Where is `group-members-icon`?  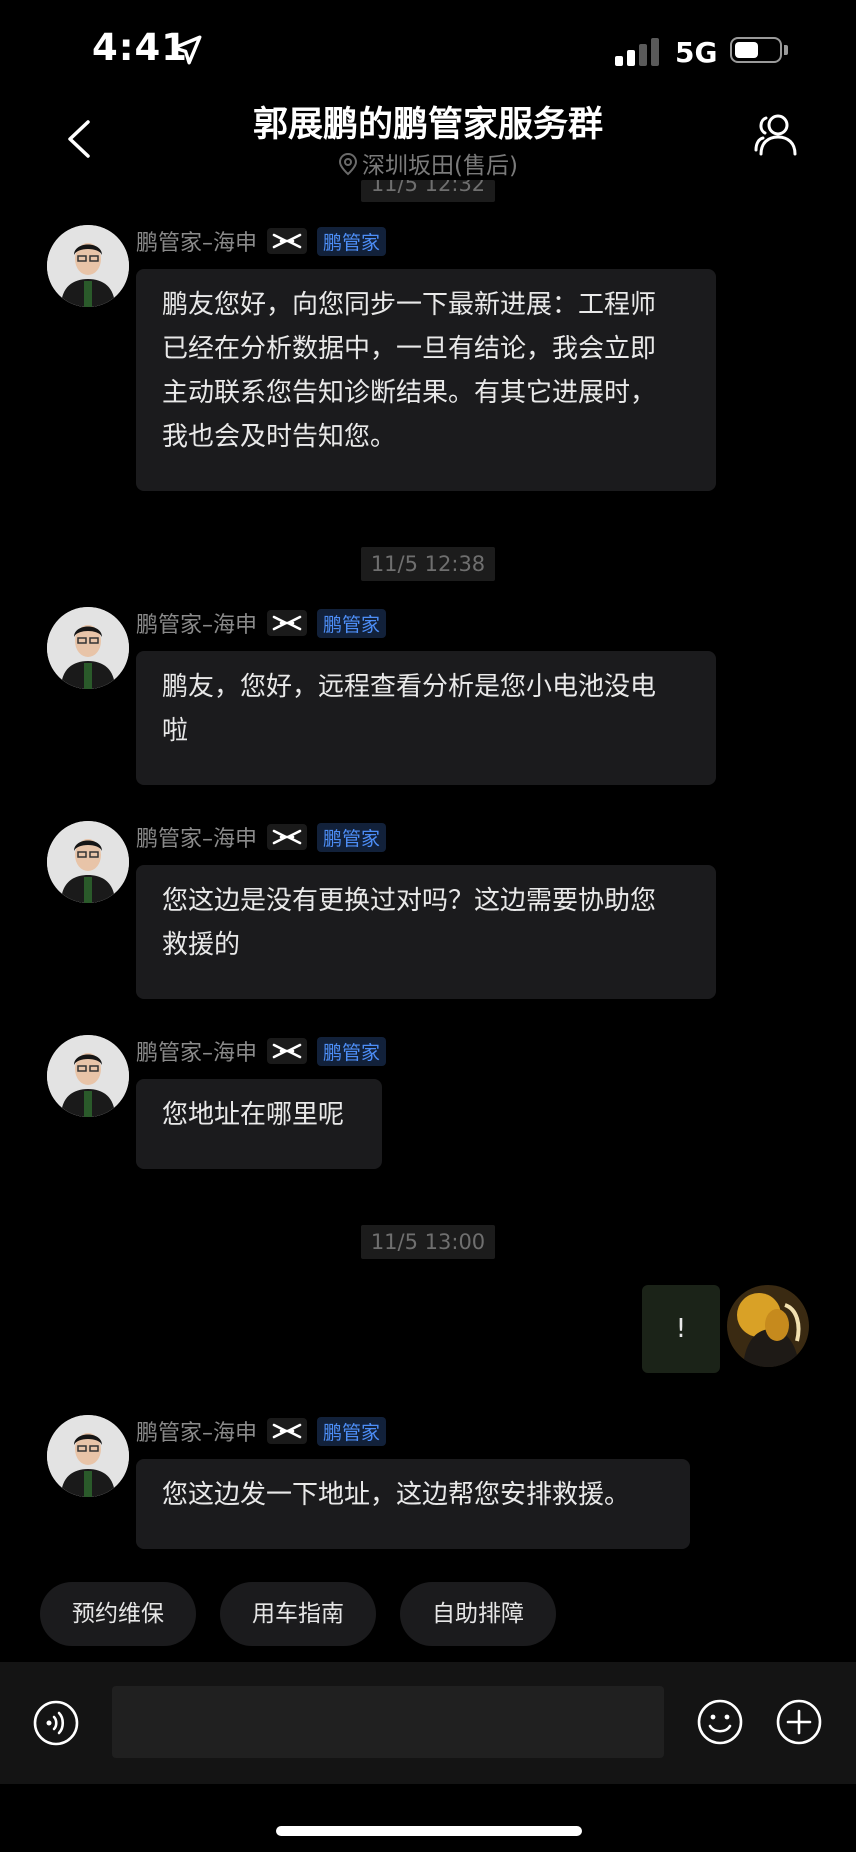 group-members-icon is located at coordinates (775, 135).